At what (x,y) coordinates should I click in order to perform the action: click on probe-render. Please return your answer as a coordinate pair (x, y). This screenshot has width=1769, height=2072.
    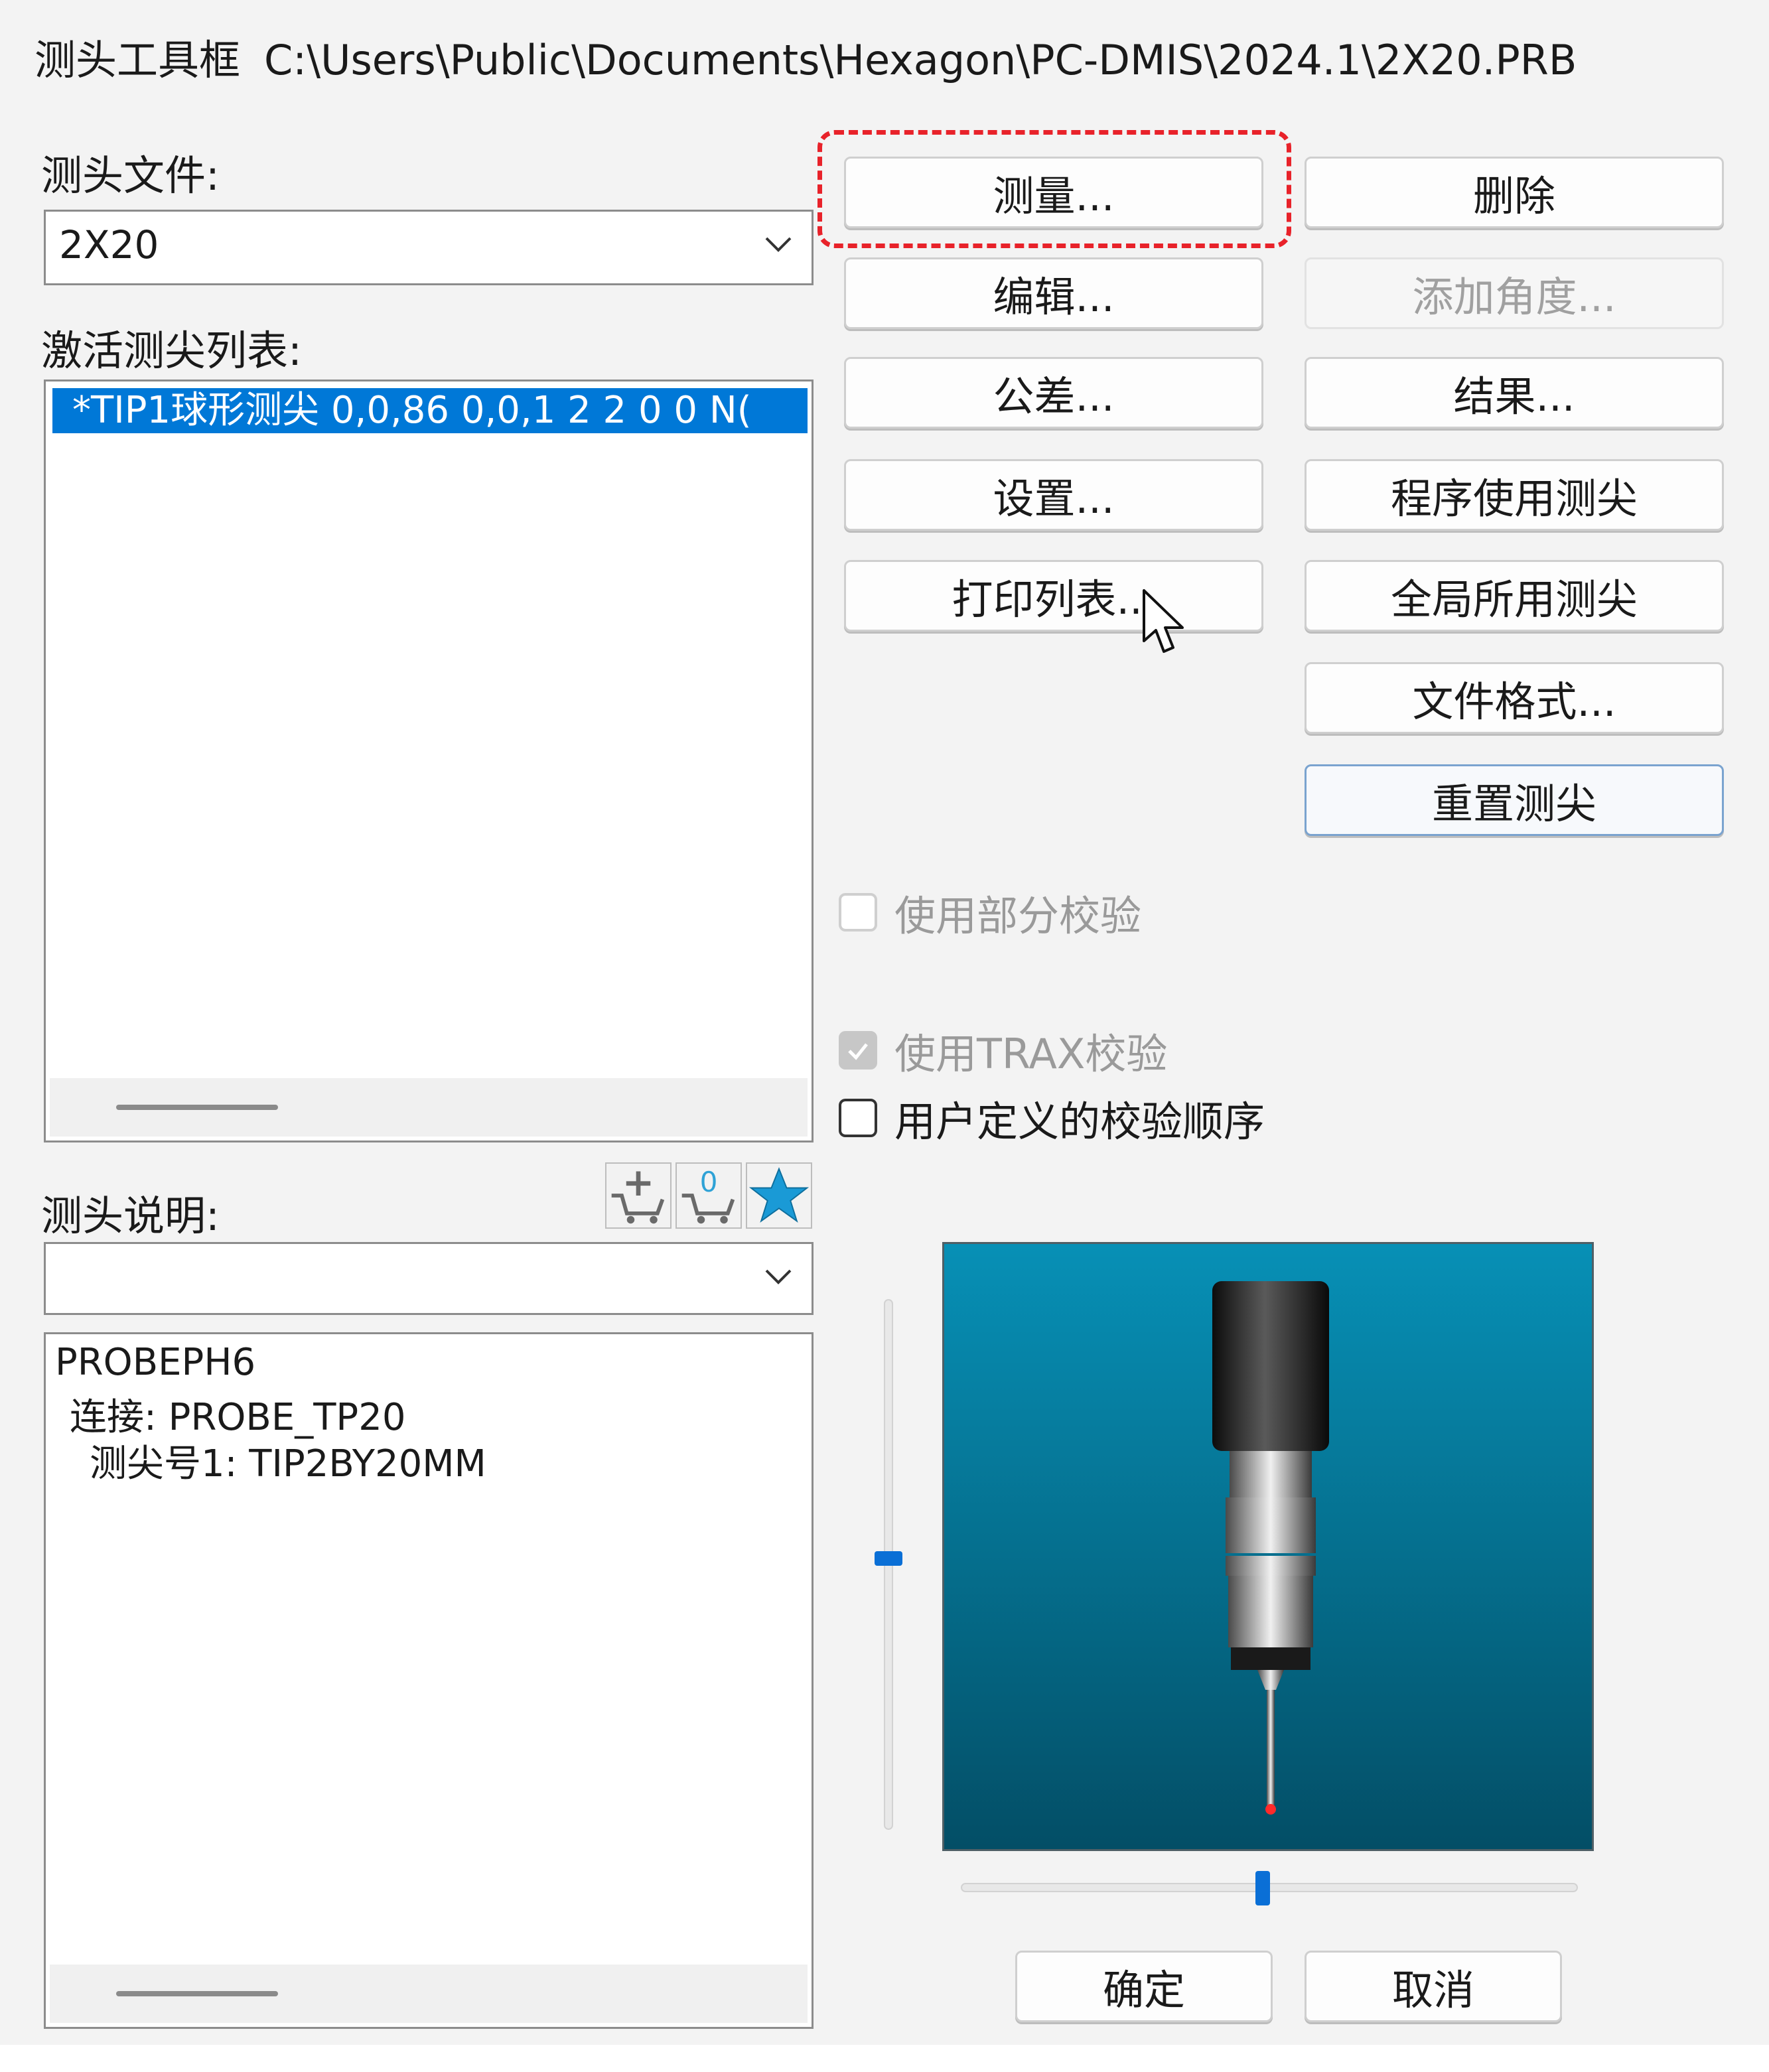
    Looking at the image, I should click on (1270, 1548).